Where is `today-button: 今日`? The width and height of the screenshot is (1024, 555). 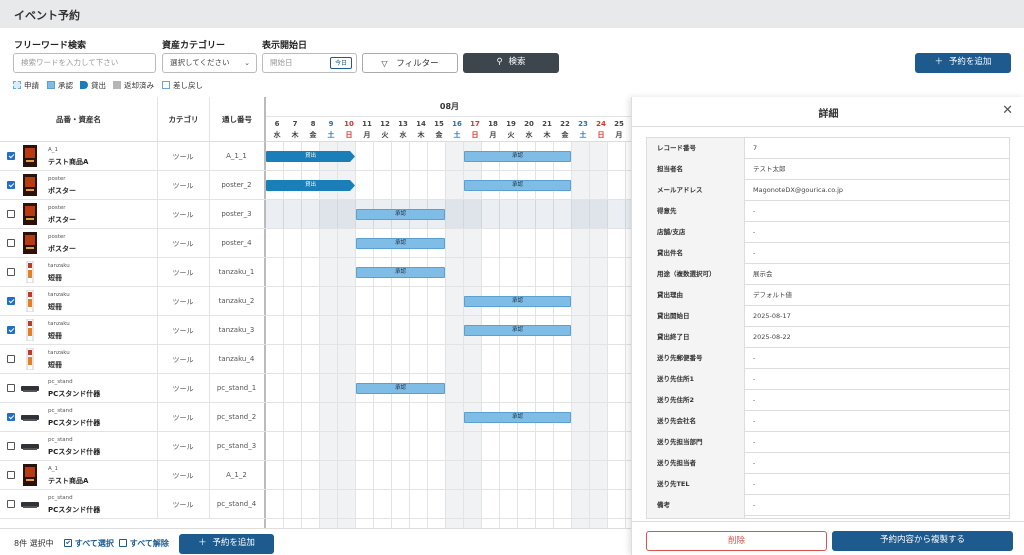
today-button: 今日 is located at coordinates (340, 63).